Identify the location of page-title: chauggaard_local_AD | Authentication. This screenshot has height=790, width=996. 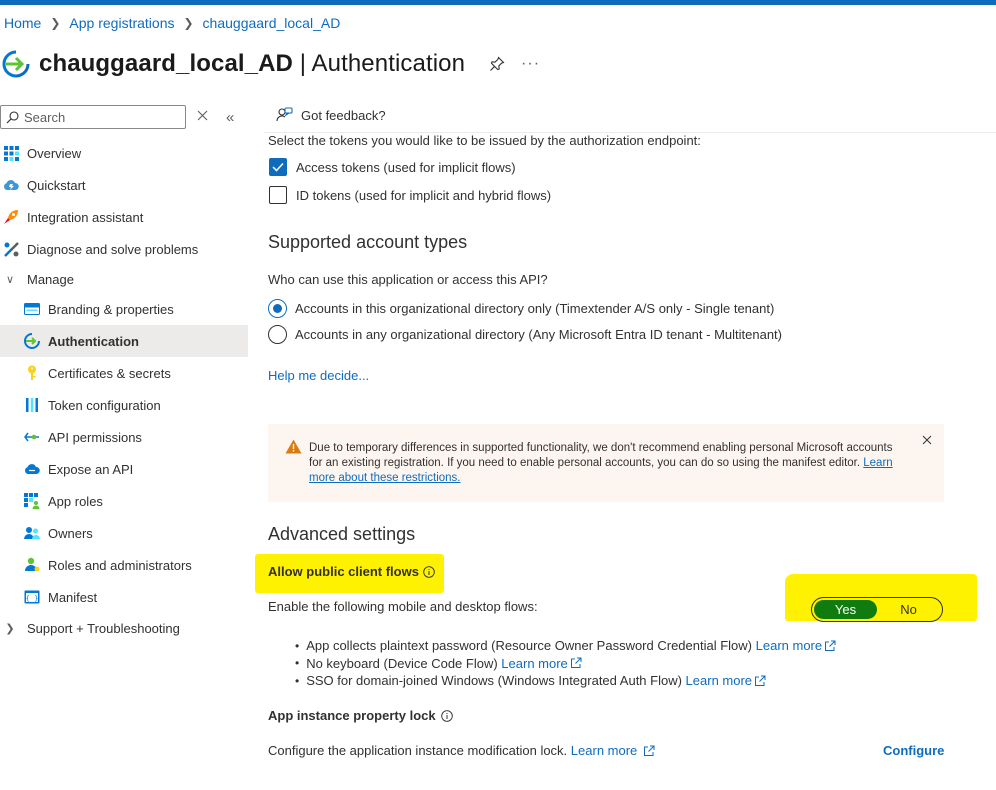
(252, 63).